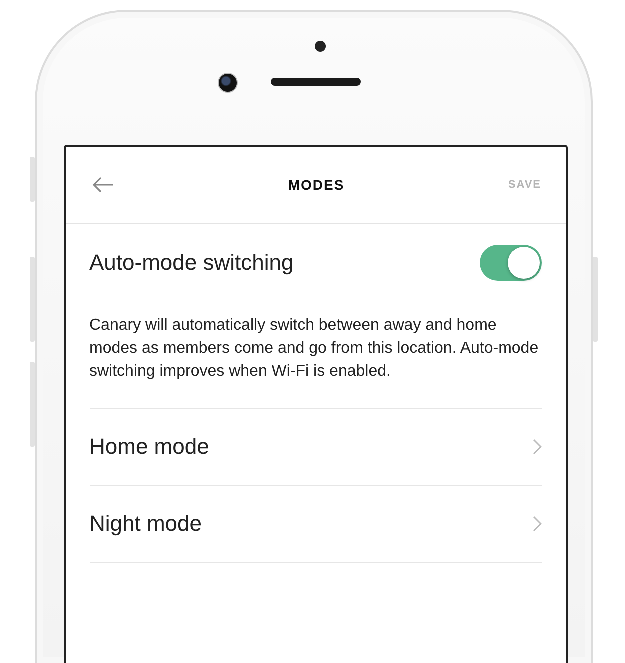 The height and width of the screenshot is (663, 625). I want to click on back-arrow-icon, so click(103, 185).